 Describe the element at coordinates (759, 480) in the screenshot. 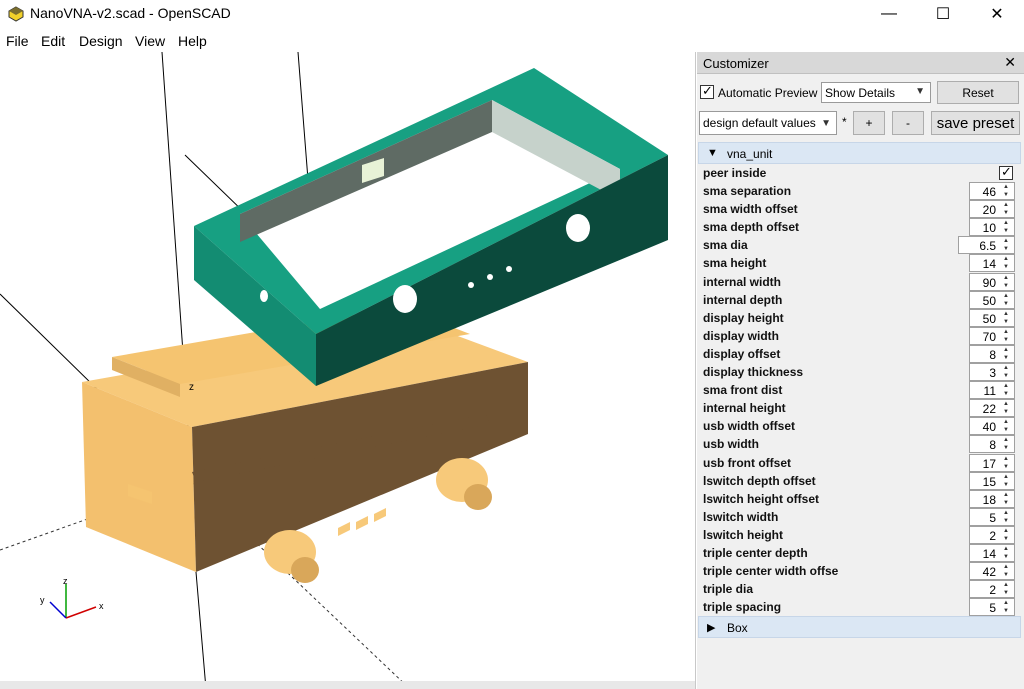

I see `param-label: lswitch depth offset` at that location.